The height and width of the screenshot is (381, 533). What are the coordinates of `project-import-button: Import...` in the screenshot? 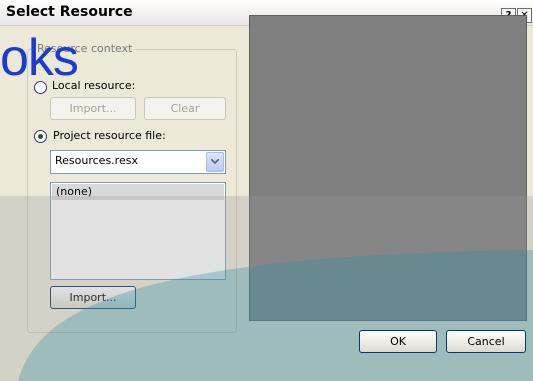 It's located at (93, 297).